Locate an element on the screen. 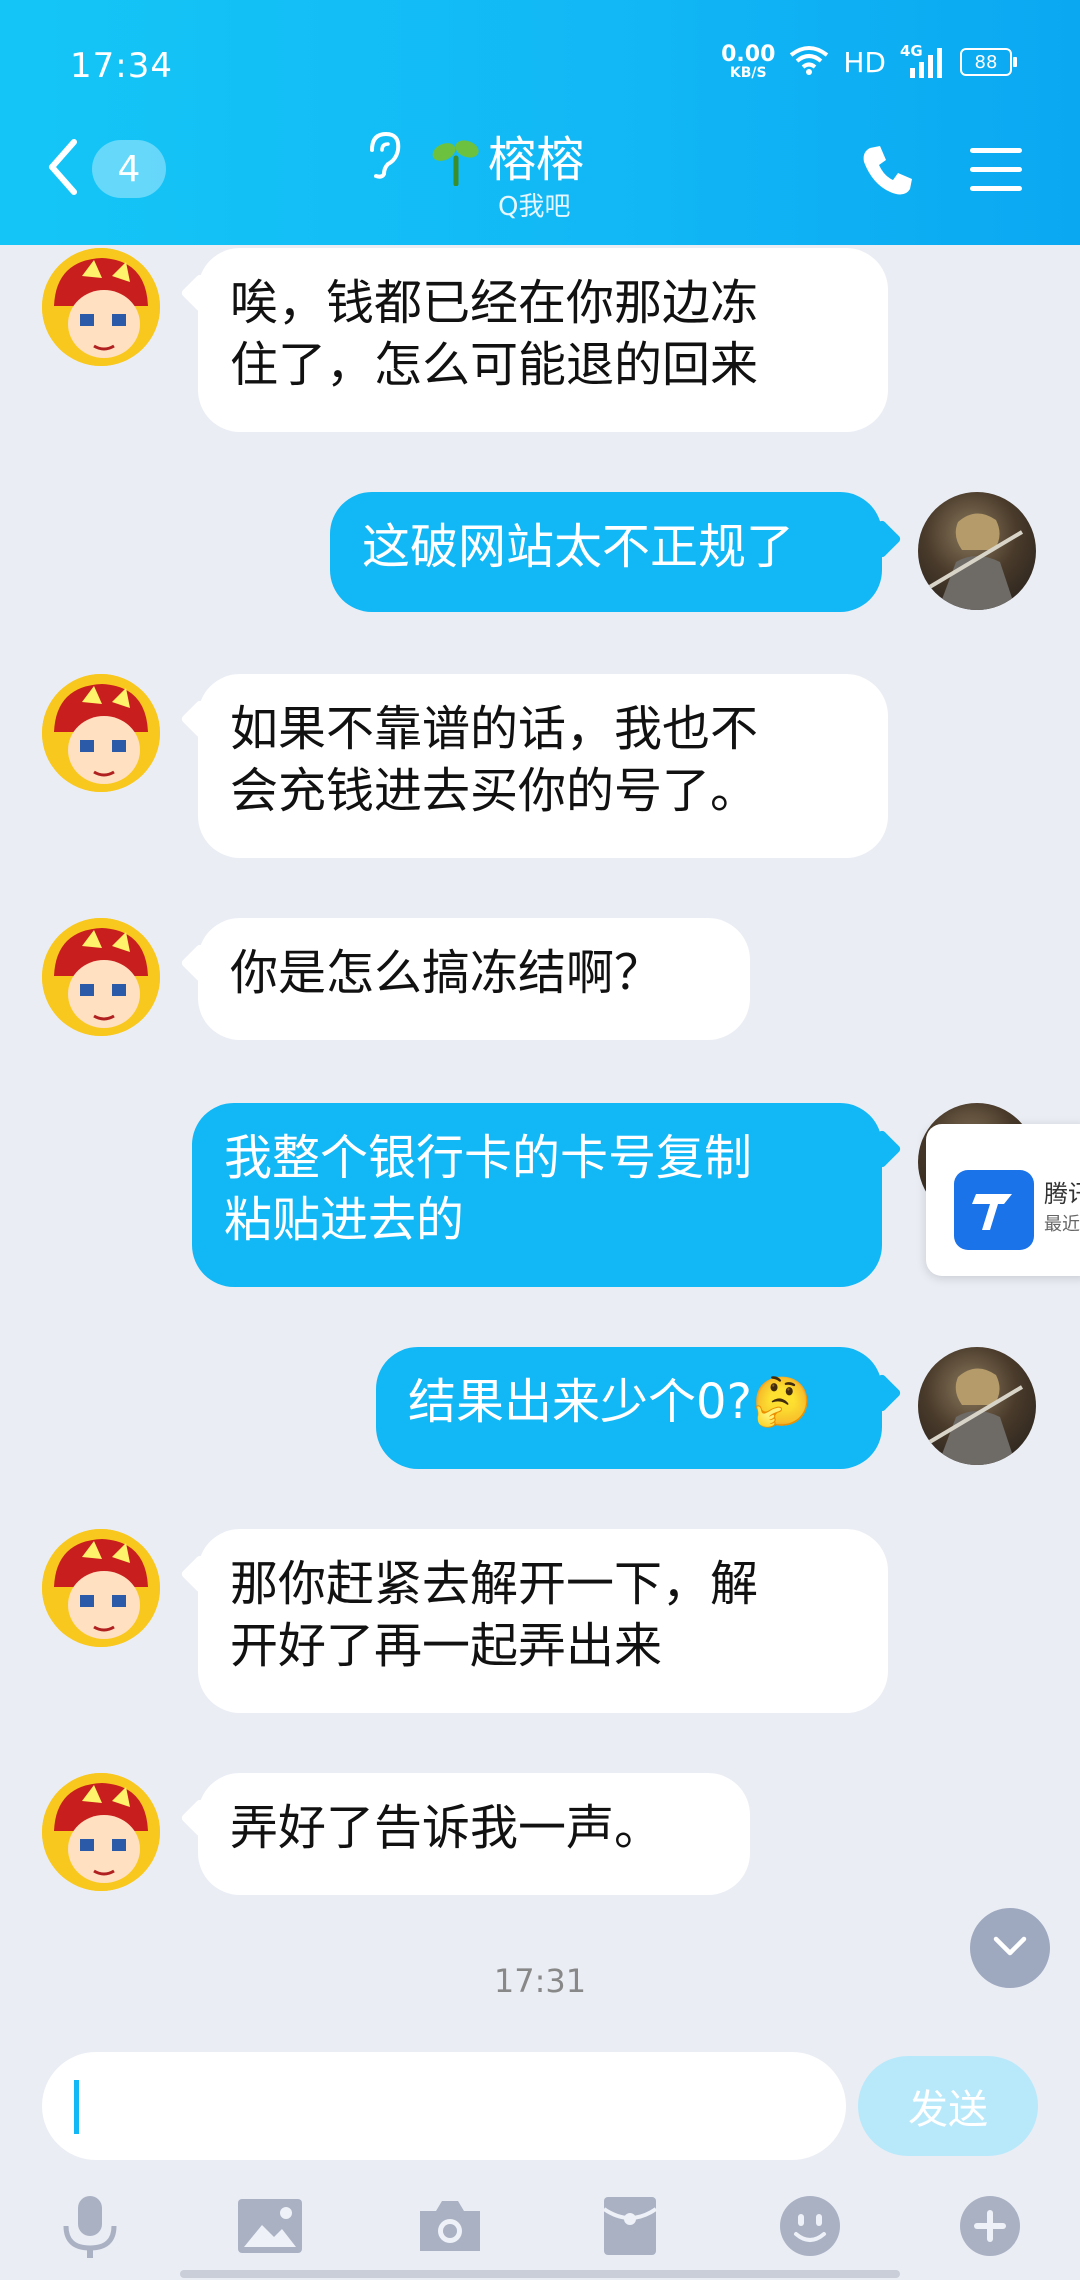 The image size is (1080, 2280). app-logo-icon is located at coordinates (994, 1210).